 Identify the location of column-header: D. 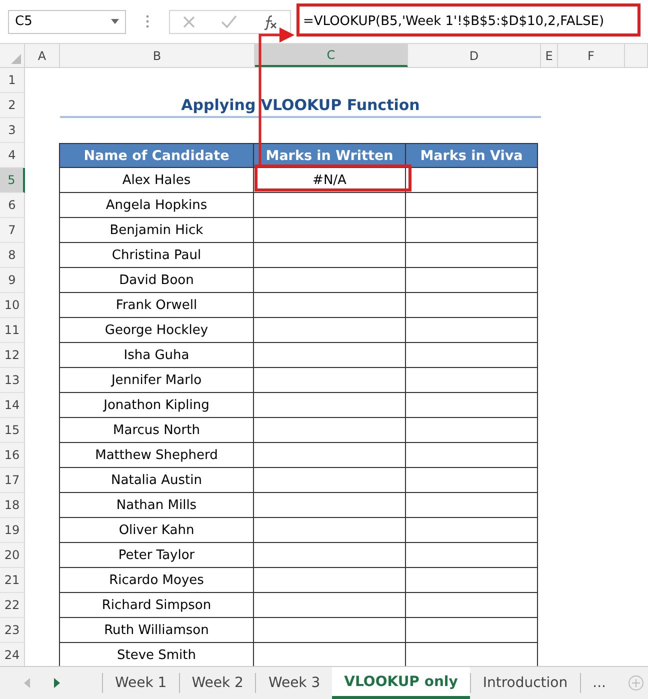
(474, 55).